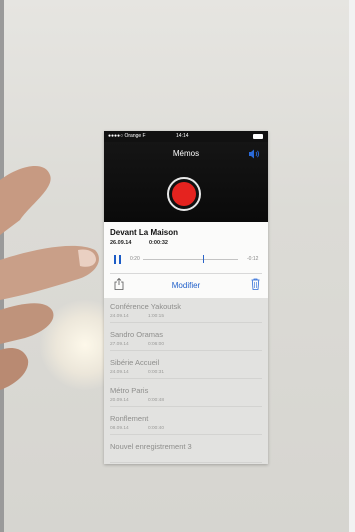 The width and height of the screenshot is (355, 532). I want to click on memo-date: 20.09.14, so click(119, 400).